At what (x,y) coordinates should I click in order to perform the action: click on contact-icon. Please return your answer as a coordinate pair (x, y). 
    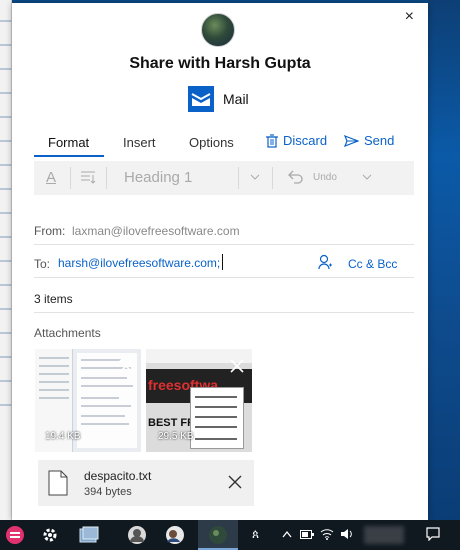
    Looking at the image, I should click on (175, 535).